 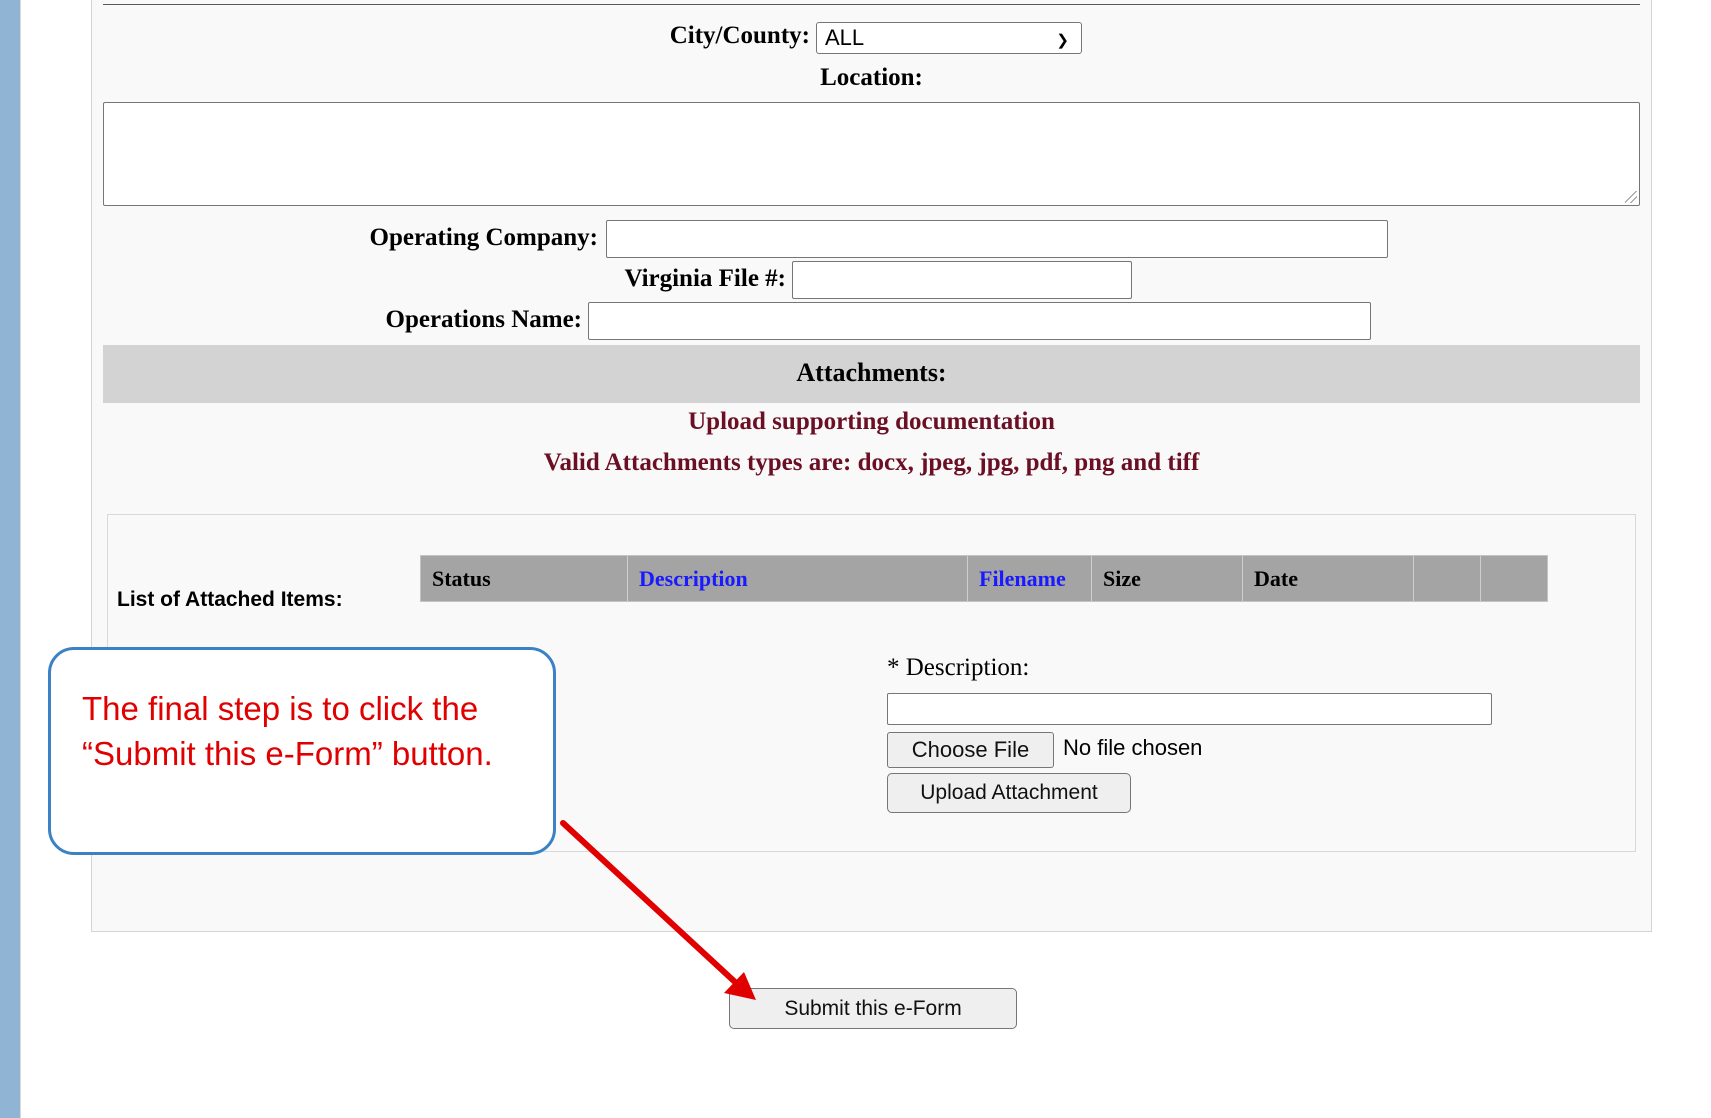 I want to click on red-arrow-icon, so click(x=658, y=910).